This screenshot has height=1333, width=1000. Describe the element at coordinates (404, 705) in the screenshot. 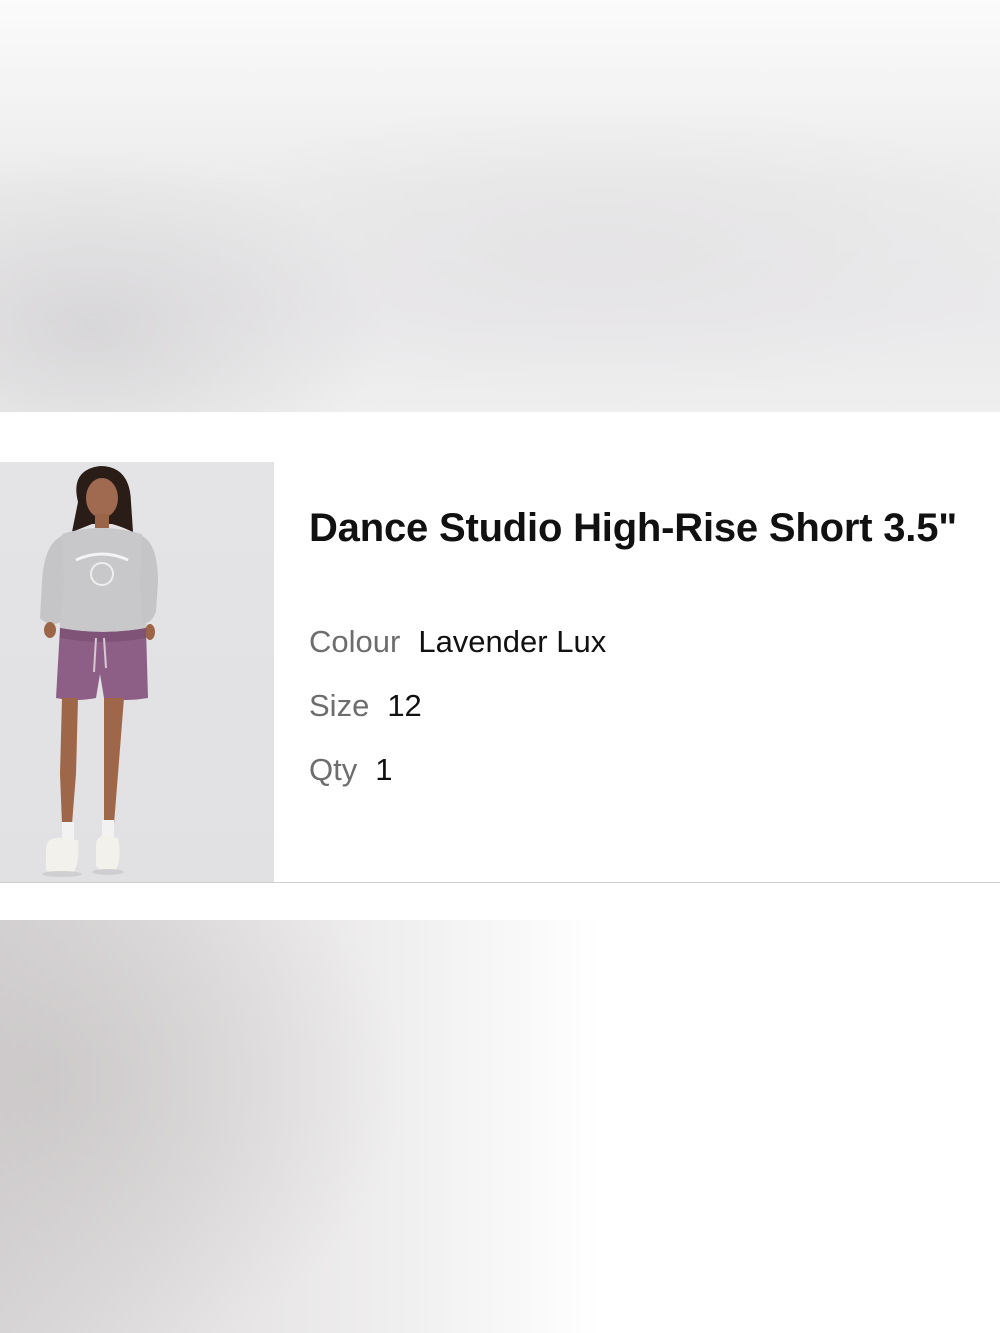

I see `attribute-value: 12` at that location.